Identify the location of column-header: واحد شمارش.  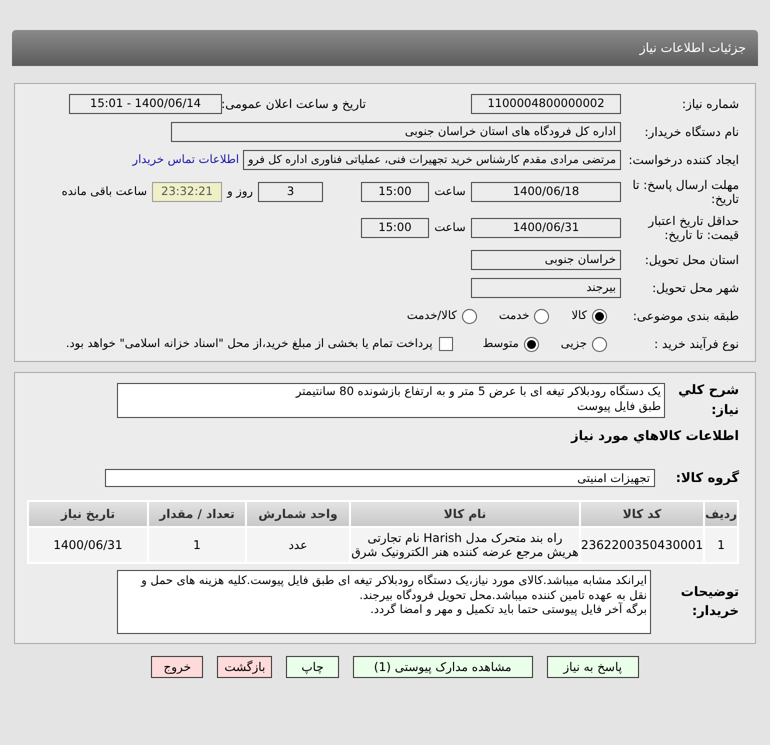
(298, 514).